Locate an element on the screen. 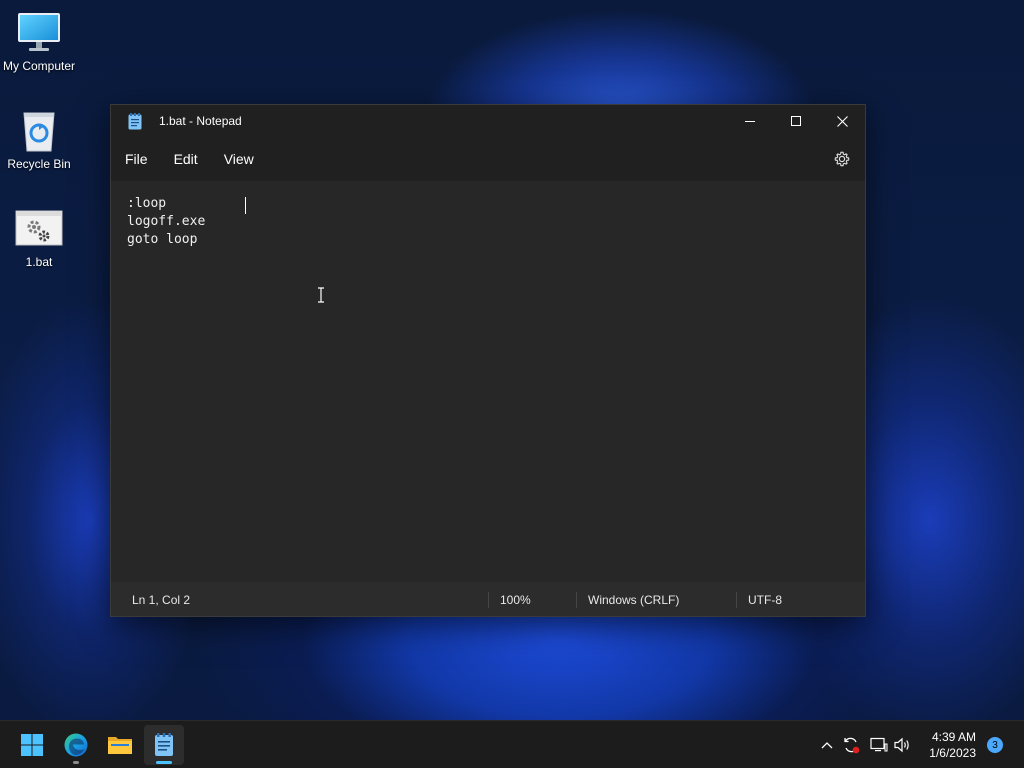 The width and height of the screenshot is (1024, 768). status-bar: Ln 1, Col 2 100% Windows (CRLF) UTF-8 is located at coordinates (488, 599).